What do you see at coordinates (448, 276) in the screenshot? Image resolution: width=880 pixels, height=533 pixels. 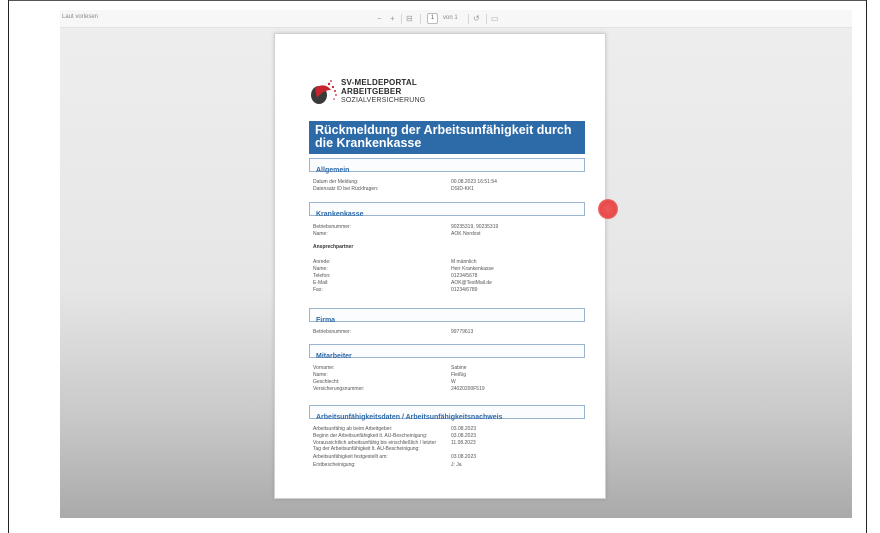 I see `field-row: Telefon: 01234/5678` at bounding box center [448, 276].